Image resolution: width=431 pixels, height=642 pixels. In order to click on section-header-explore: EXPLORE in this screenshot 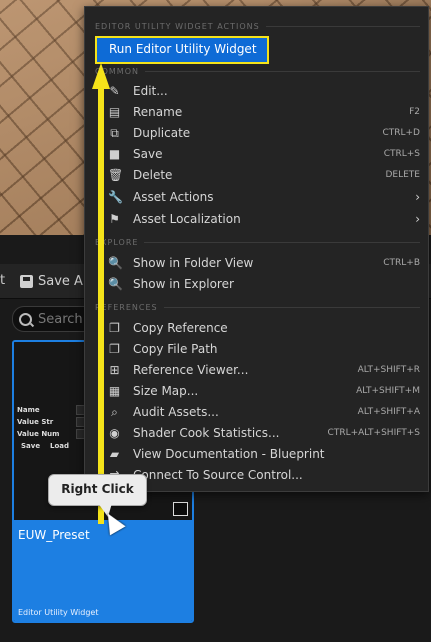, I will do `click(257, 242)`.